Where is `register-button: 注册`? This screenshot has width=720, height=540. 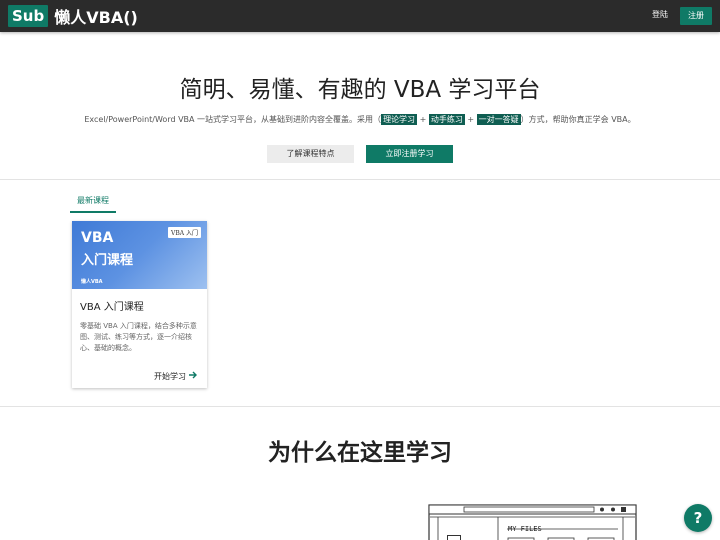 register-button: 注册 is located at coordinates (696, 16).